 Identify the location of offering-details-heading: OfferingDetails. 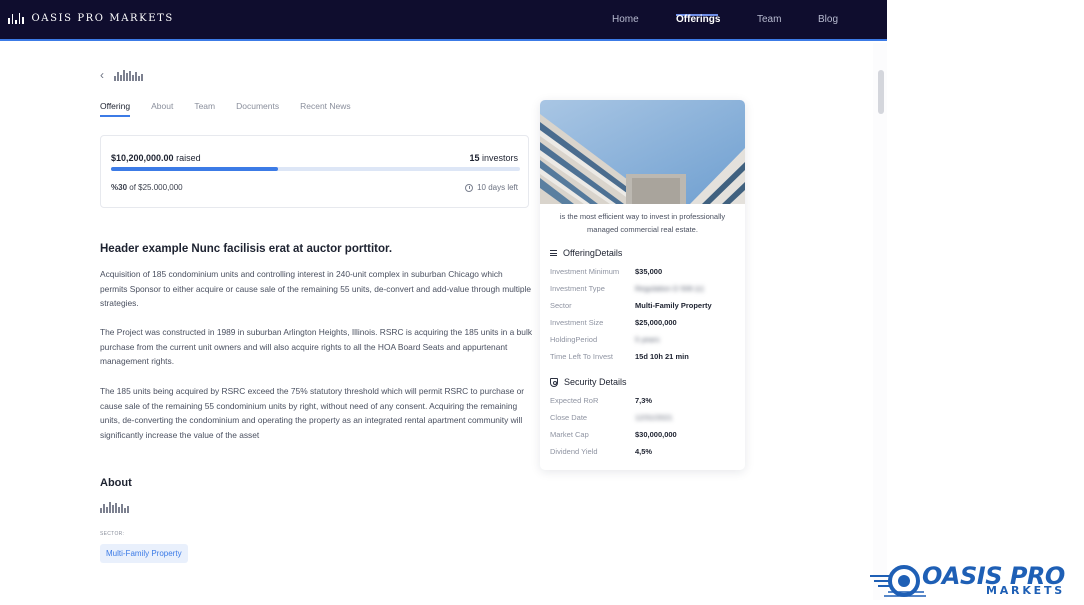
(586, 253).